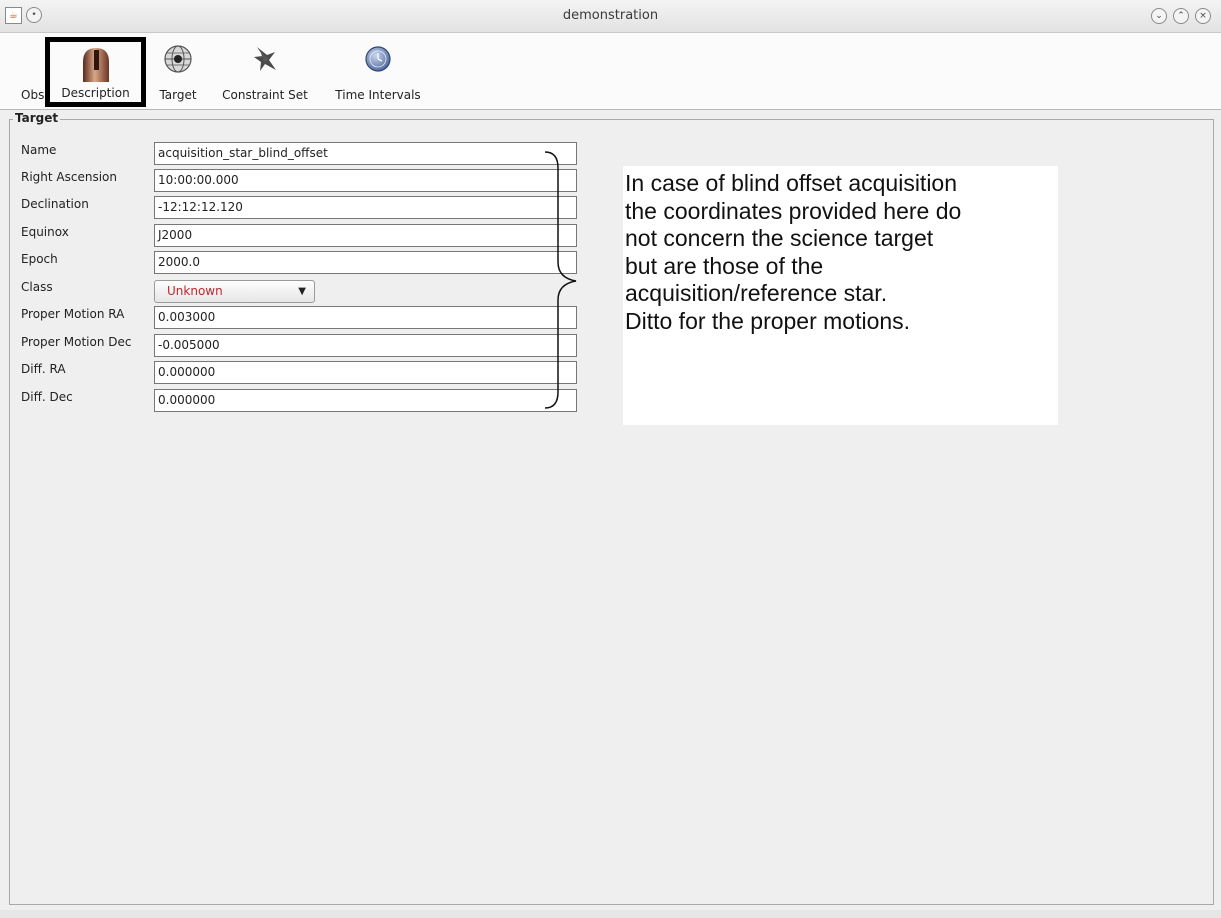 Image resolution: width=1221 pixels, height=918 pixels. What do you see at coordinates (45, 232) in the screenshot?
I see `equinox-label: Equinox` at bounding box center [45, 232].